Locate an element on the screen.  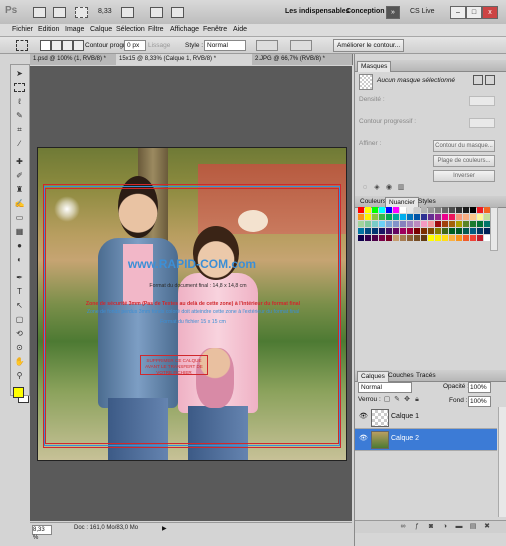
apply-mask-icon: ◈ is located at coordinates (377, 188).